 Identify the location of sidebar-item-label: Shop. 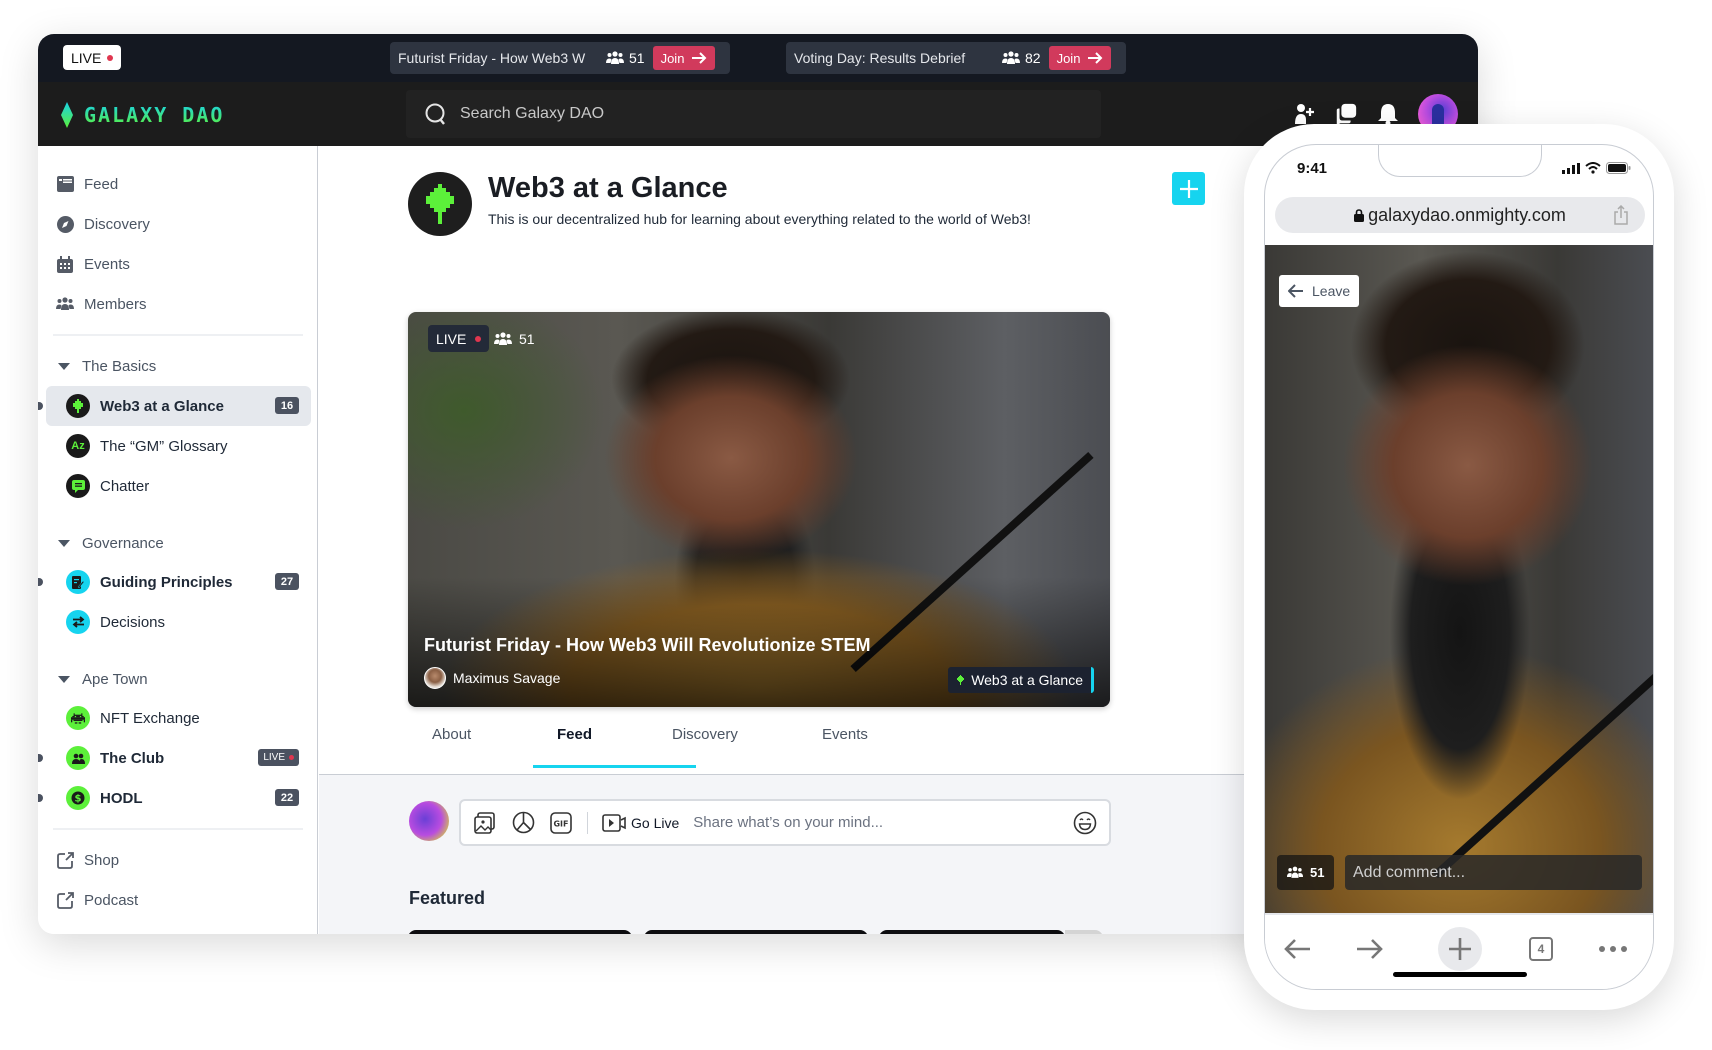
(102, 860).